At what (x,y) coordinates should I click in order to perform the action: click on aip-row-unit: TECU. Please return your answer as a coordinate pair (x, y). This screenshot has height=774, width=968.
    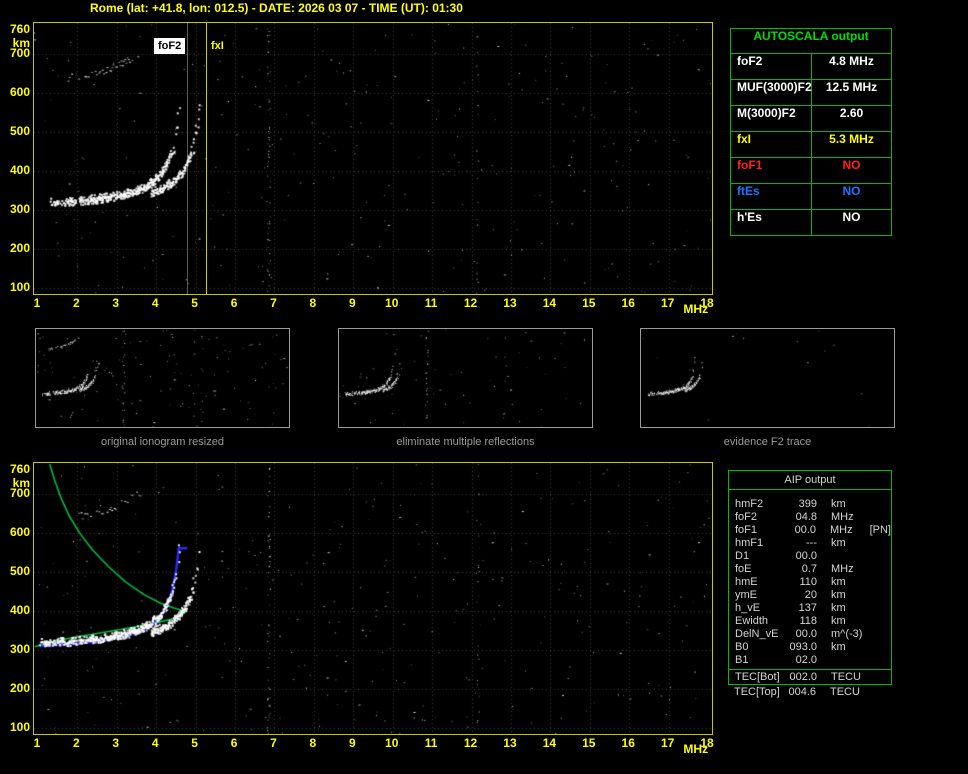
    Looking at the image, I should click on (846, 677).